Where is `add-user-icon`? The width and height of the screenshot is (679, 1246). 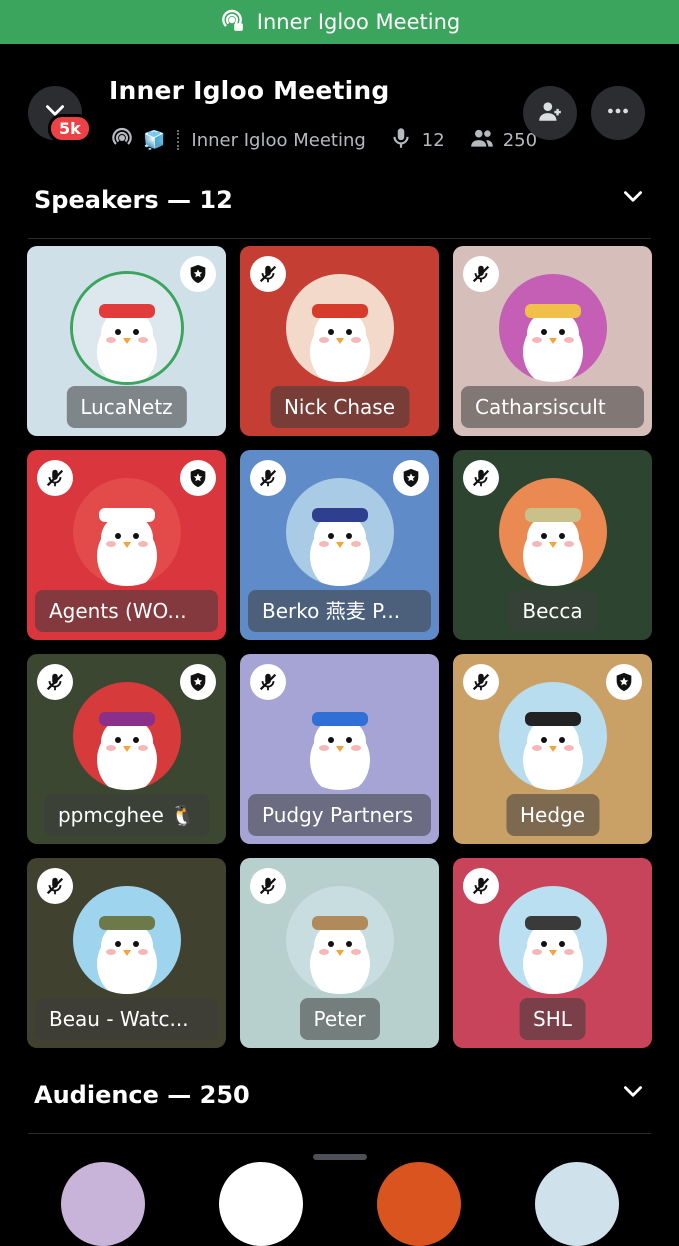 add-user-icon is located at coordinates (550, 113).